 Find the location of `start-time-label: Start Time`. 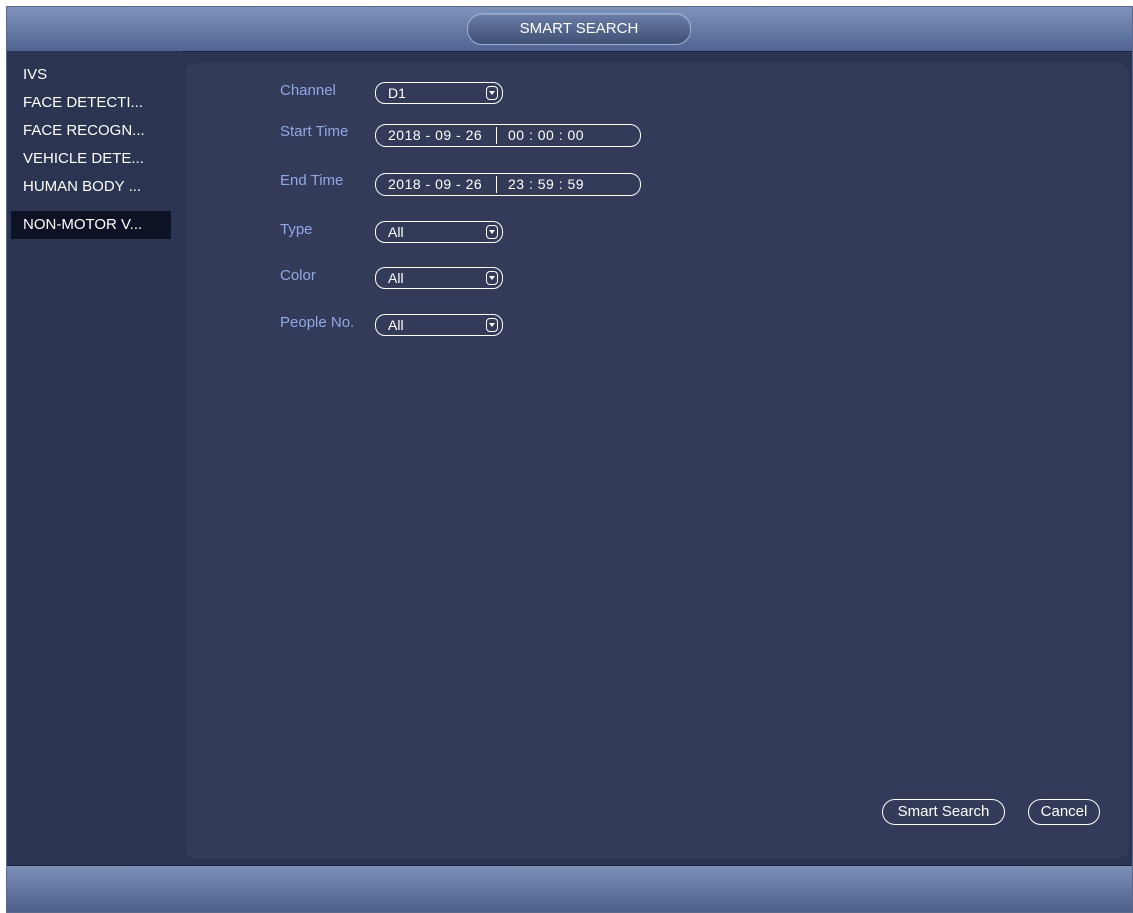

start-time-label: Start Time is located at coordinates (314, 131).